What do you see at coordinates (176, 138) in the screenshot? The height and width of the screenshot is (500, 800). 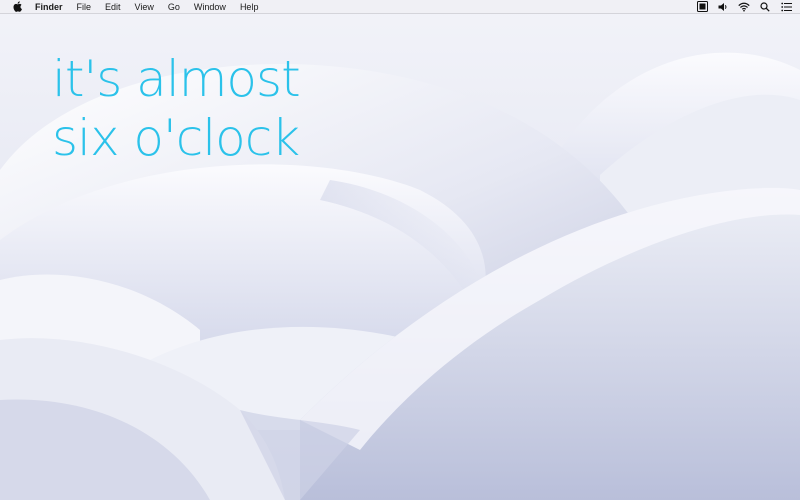 I see `clock-line-2: six o'clock` at bounding box center [176, 138].